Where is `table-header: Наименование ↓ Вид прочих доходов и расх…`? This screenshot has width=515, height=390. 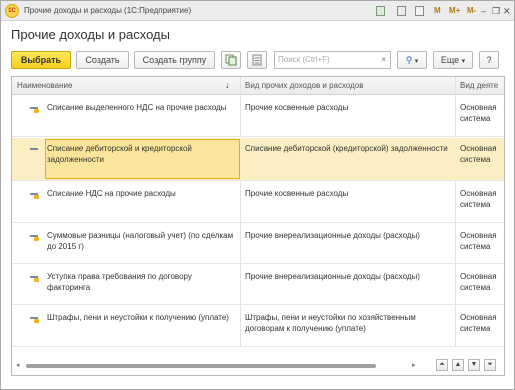 table-header: Наименование ↓ Вид прочих доходов и расх… is located at coordinates (258, 86).